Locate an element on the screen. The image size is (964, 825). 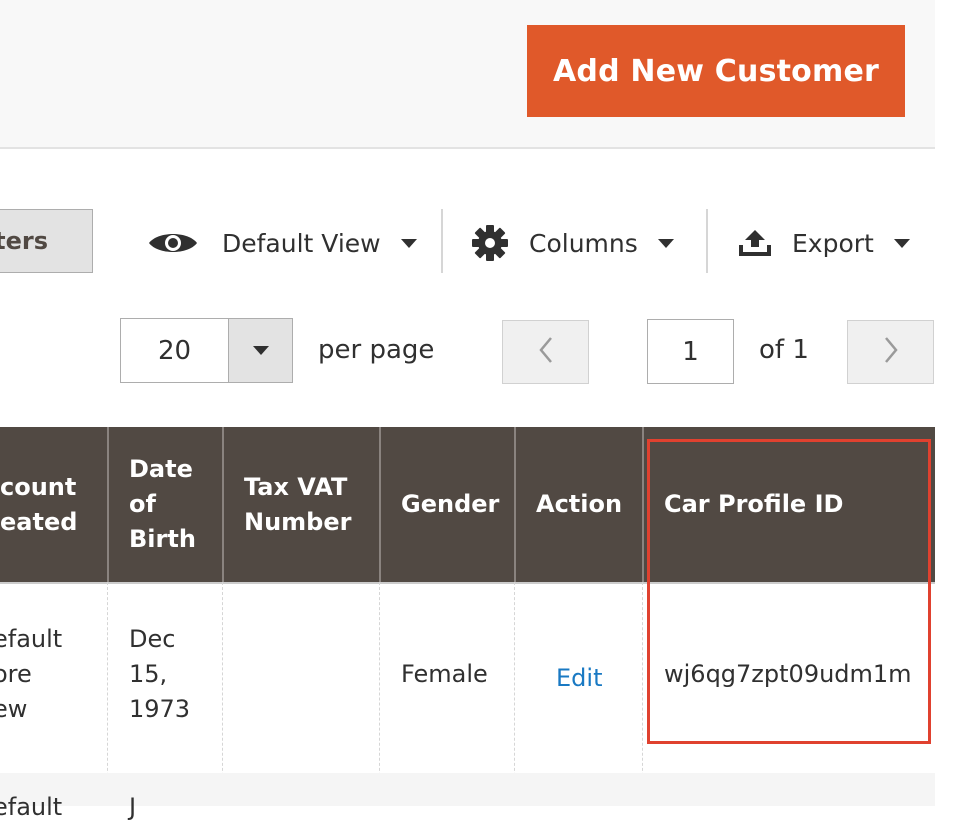
previous-page-button is located at coordinates (545, 352).